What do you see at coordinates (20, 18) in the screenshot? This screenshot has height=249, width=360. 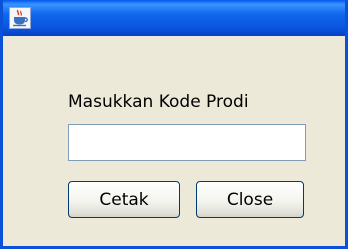 I see `java-coffee-cup-icon` at bounding box center [20, 18].